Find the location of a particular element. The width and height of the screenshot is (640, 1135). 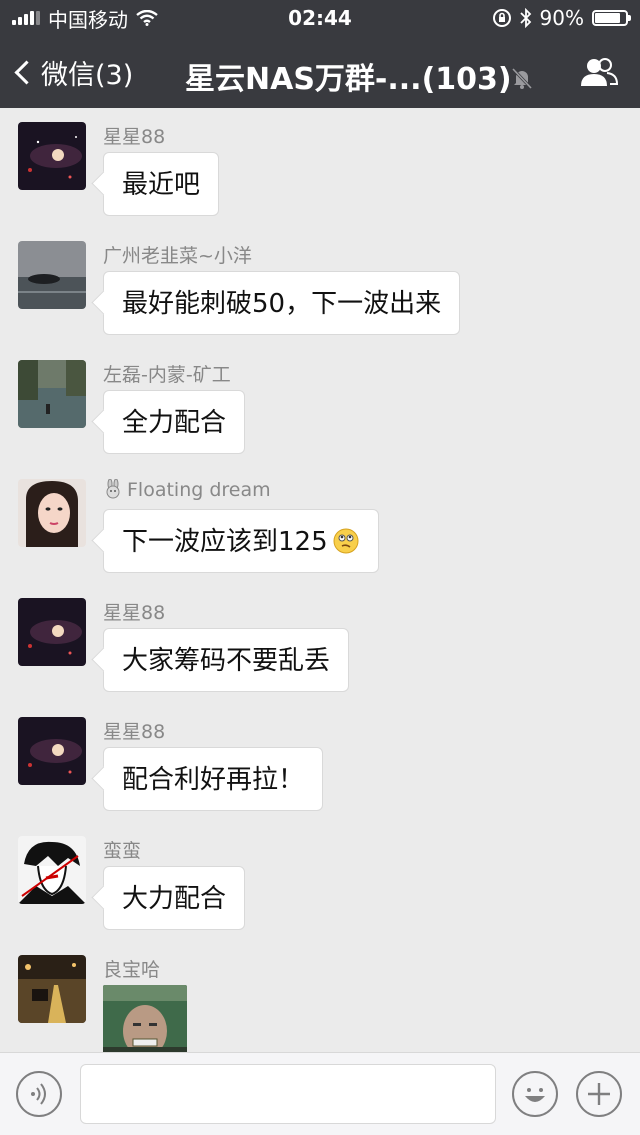

plus-button is located at coordinates (599, 1094).